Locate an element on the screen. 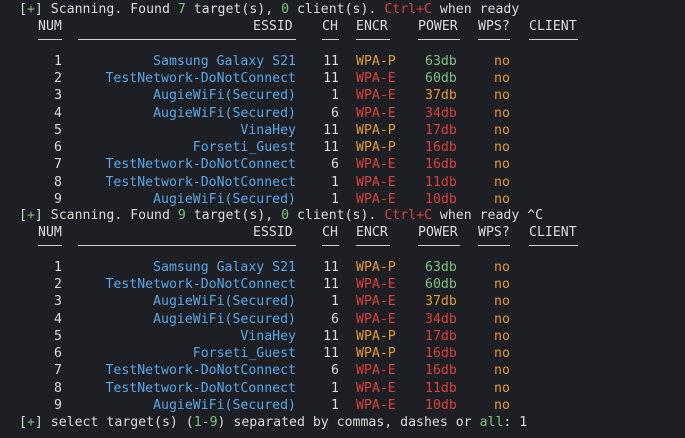 This screenshot has width=685, height=438. row-essid: VinaHey is located at coordinates (268, 336).